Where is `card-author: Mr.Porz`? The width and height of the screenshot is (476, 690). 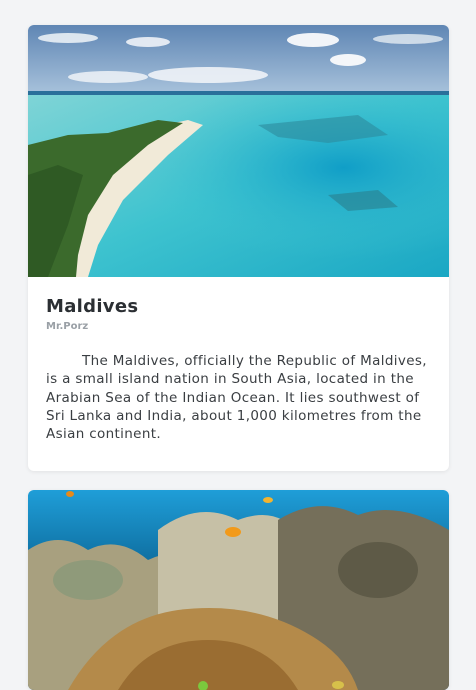
card-author: Mr.Porz is located at coordinates (67, 326).